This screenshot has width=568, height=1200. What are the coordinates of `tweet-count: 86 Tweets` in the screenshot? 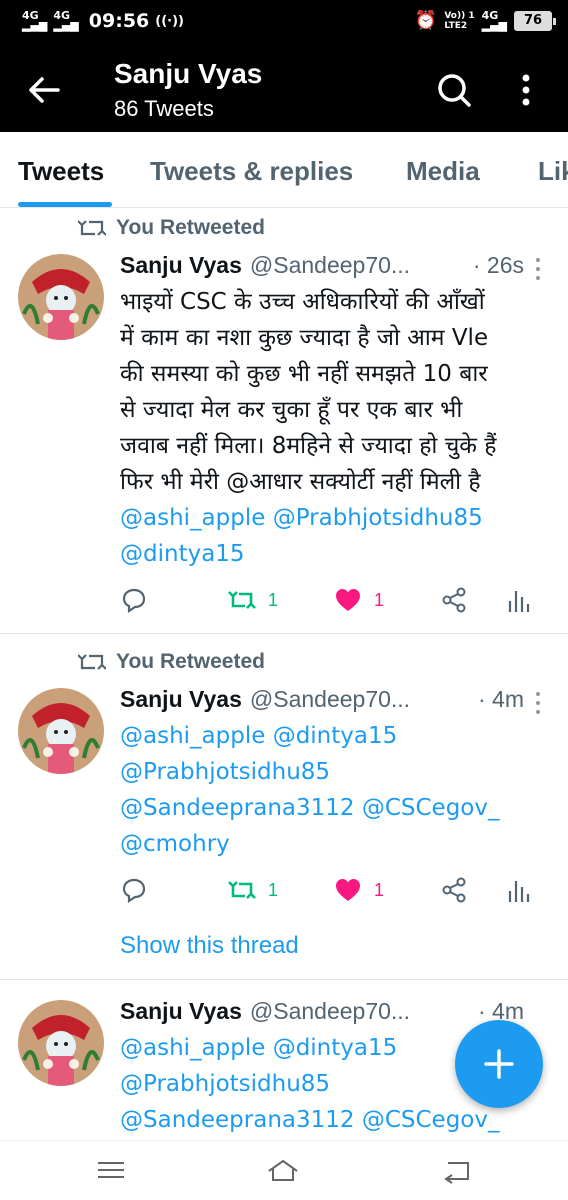 It's located at (164, 108).